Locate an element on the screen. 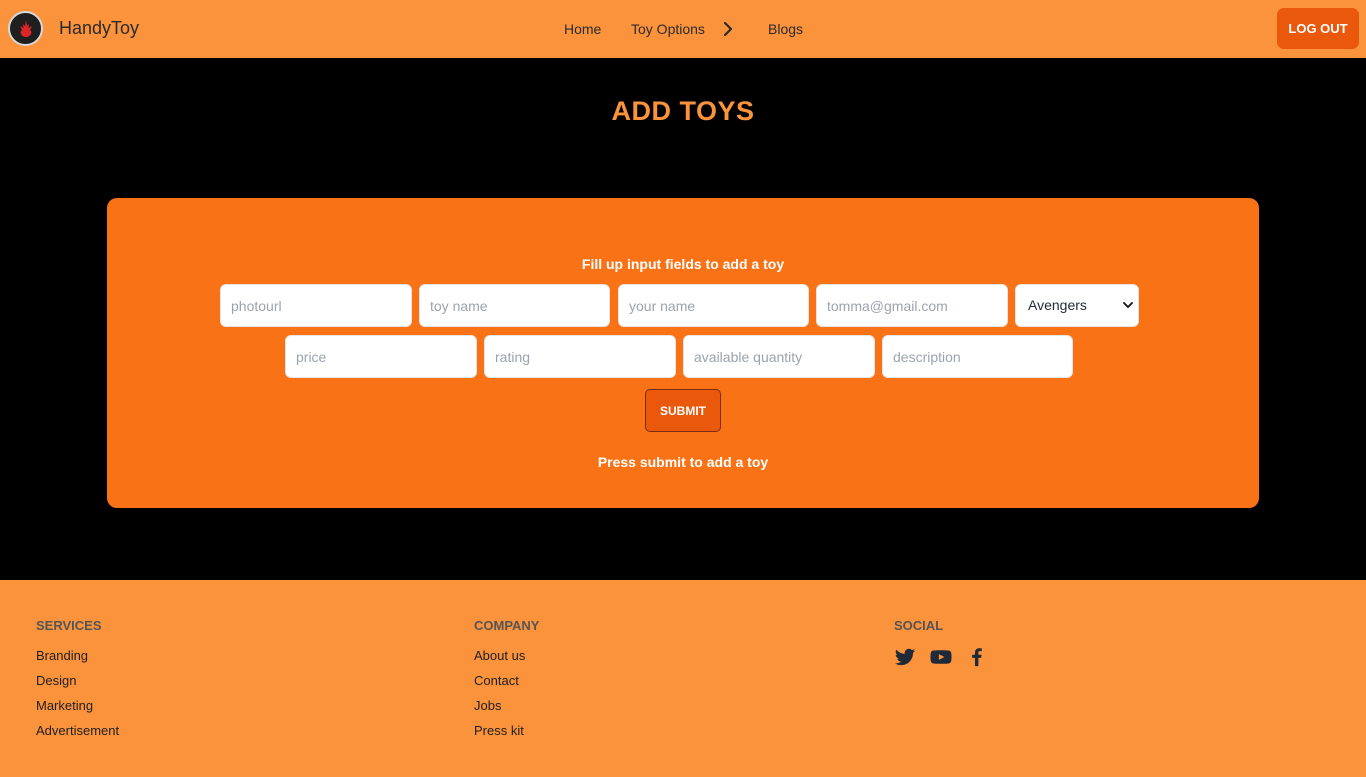  footer-link-about-us: About us is located at coordinates (506, 660).